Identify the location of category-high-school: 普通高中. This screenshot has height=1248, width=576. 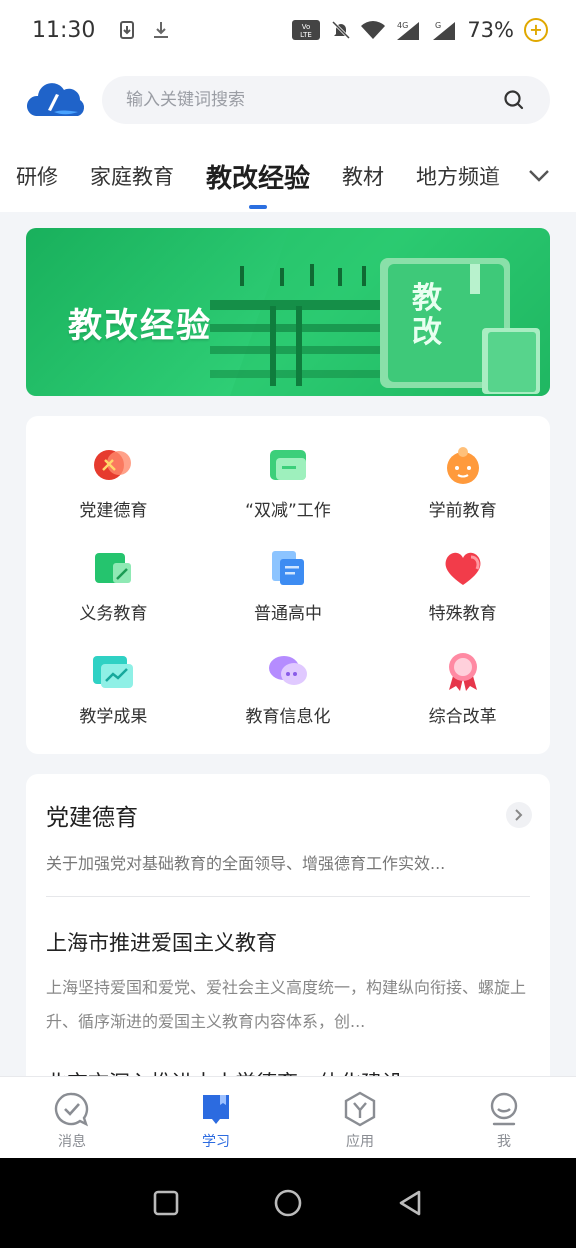
(288, 585).